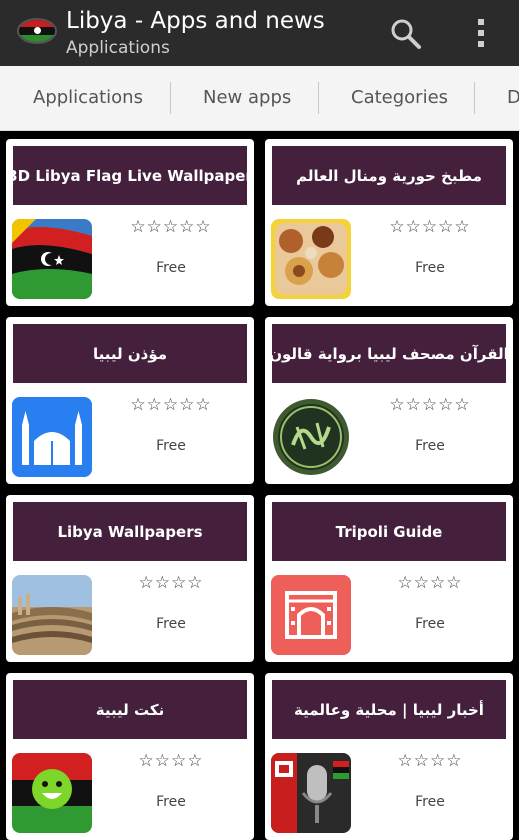 The height and width of the screenshot is (840, 519). I want to click on app-name: القرآن مصحف ليبيا برواية قالون, so click(389, 353).